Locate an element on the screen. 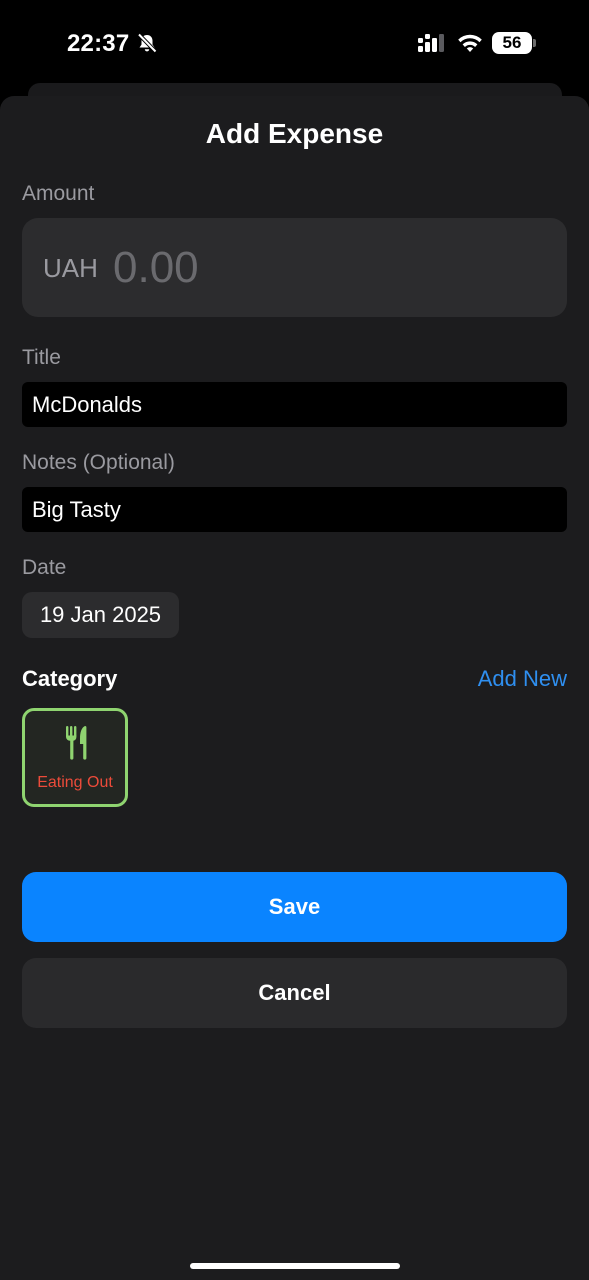 The image size is (589, 1280). save-button: Save is located at coordinates (294, 907).